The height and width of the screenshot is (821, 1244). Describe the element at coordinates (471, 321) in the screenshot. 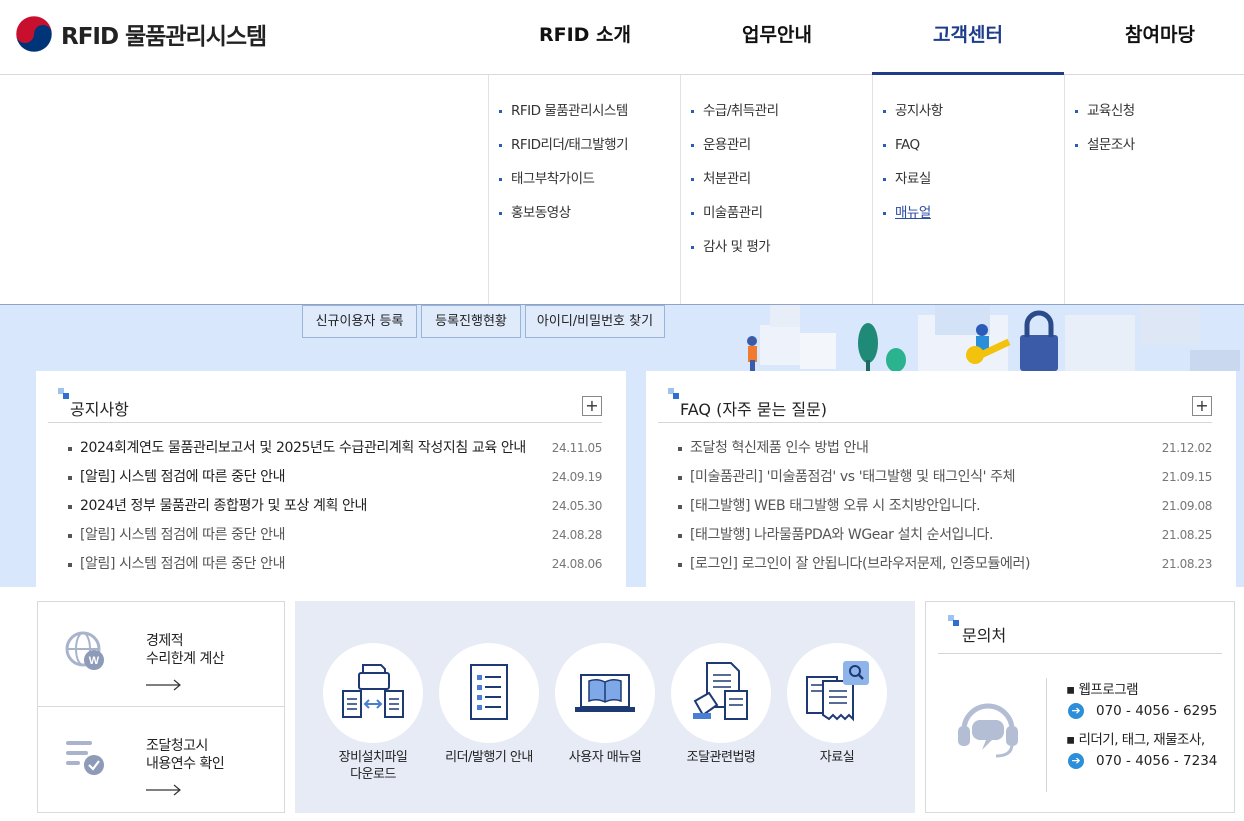

I see `registration-status-button: 등록진행현황` at that location.